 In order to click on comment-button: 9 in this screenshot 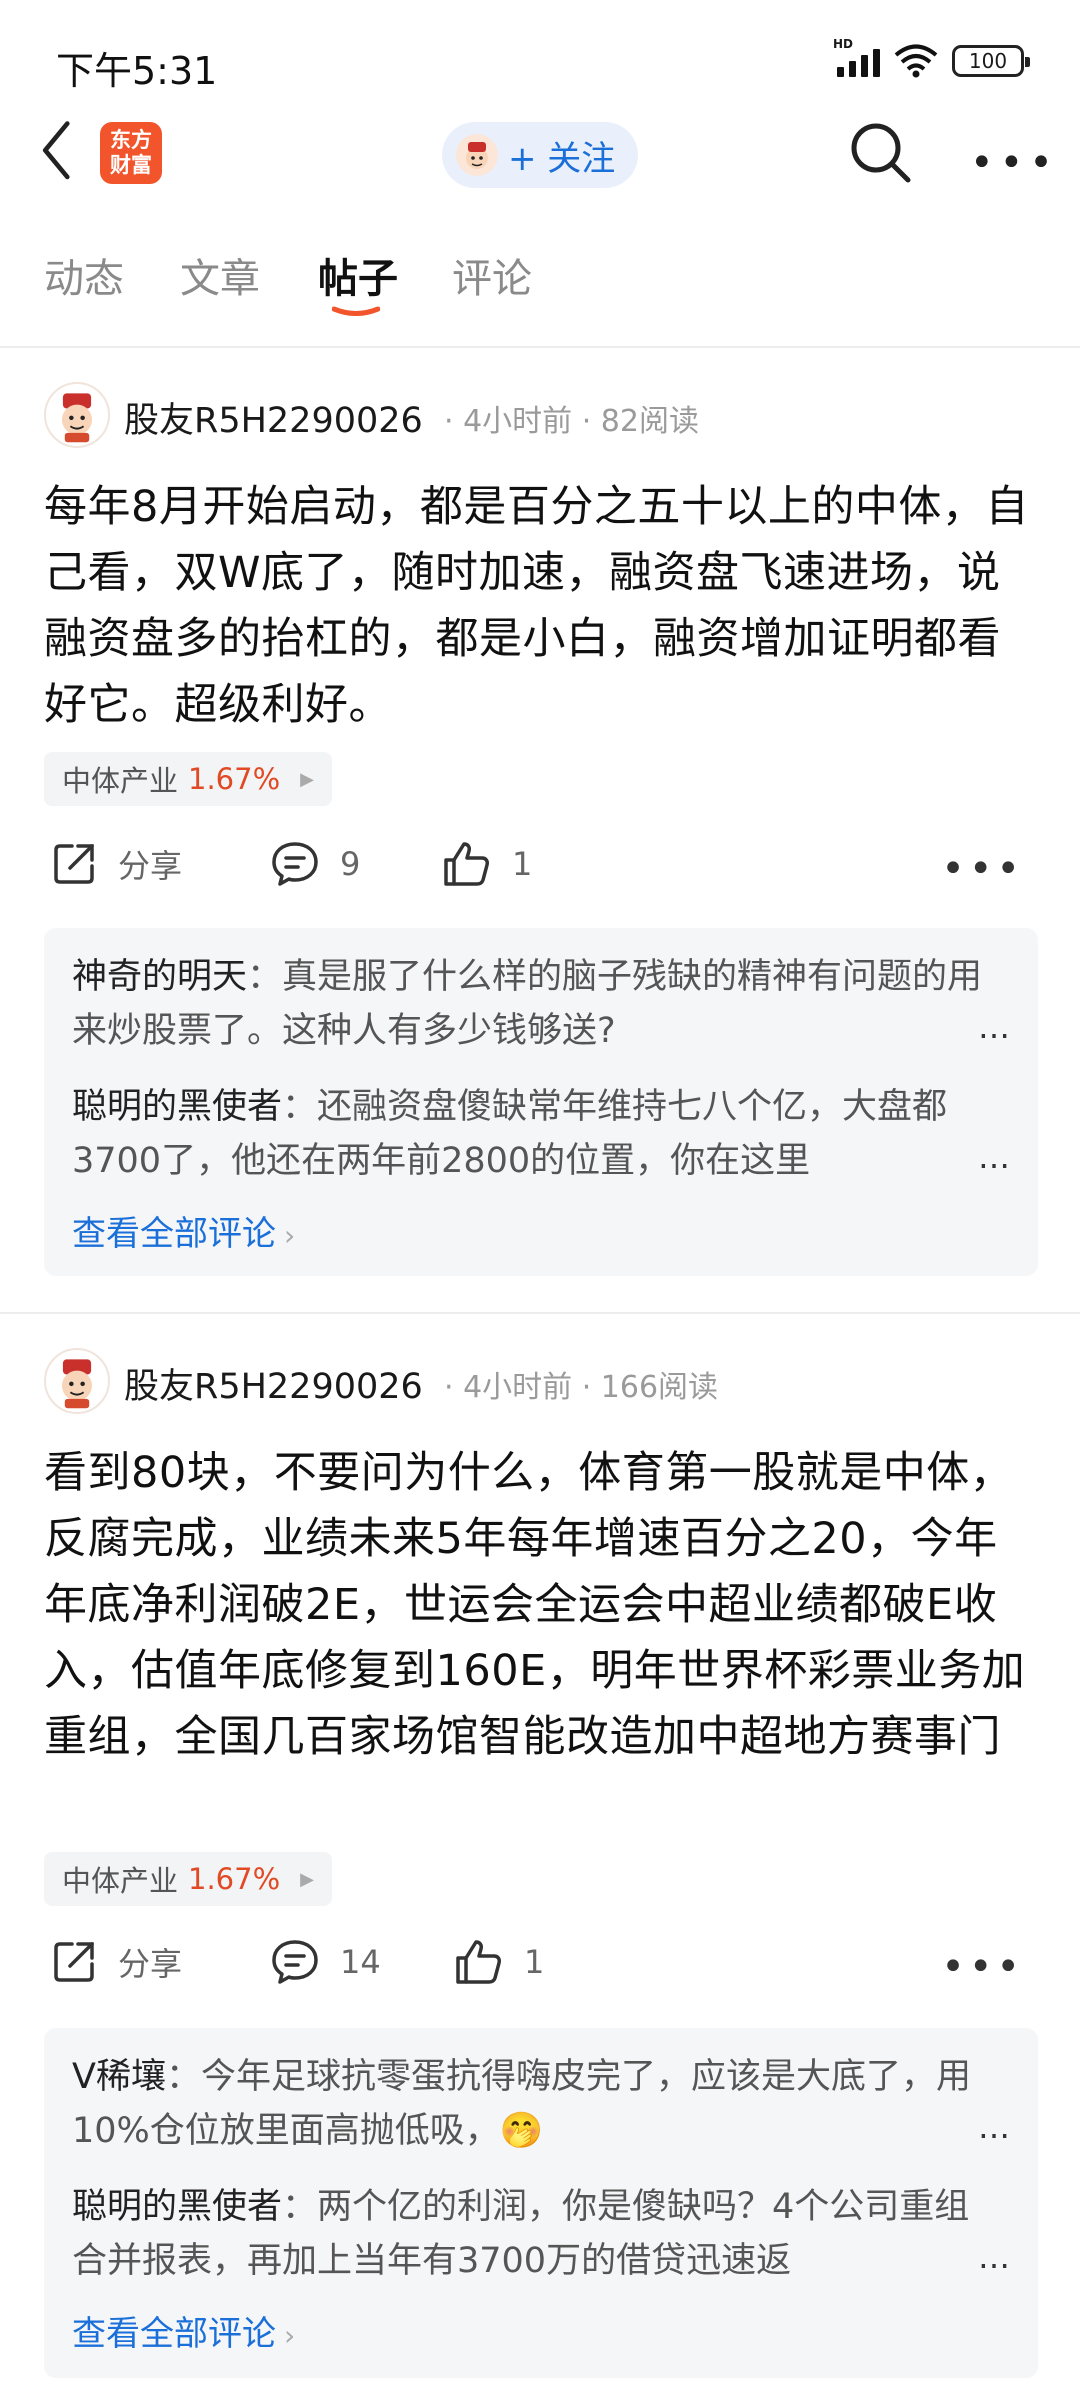, I will do `click(315, 864)`.